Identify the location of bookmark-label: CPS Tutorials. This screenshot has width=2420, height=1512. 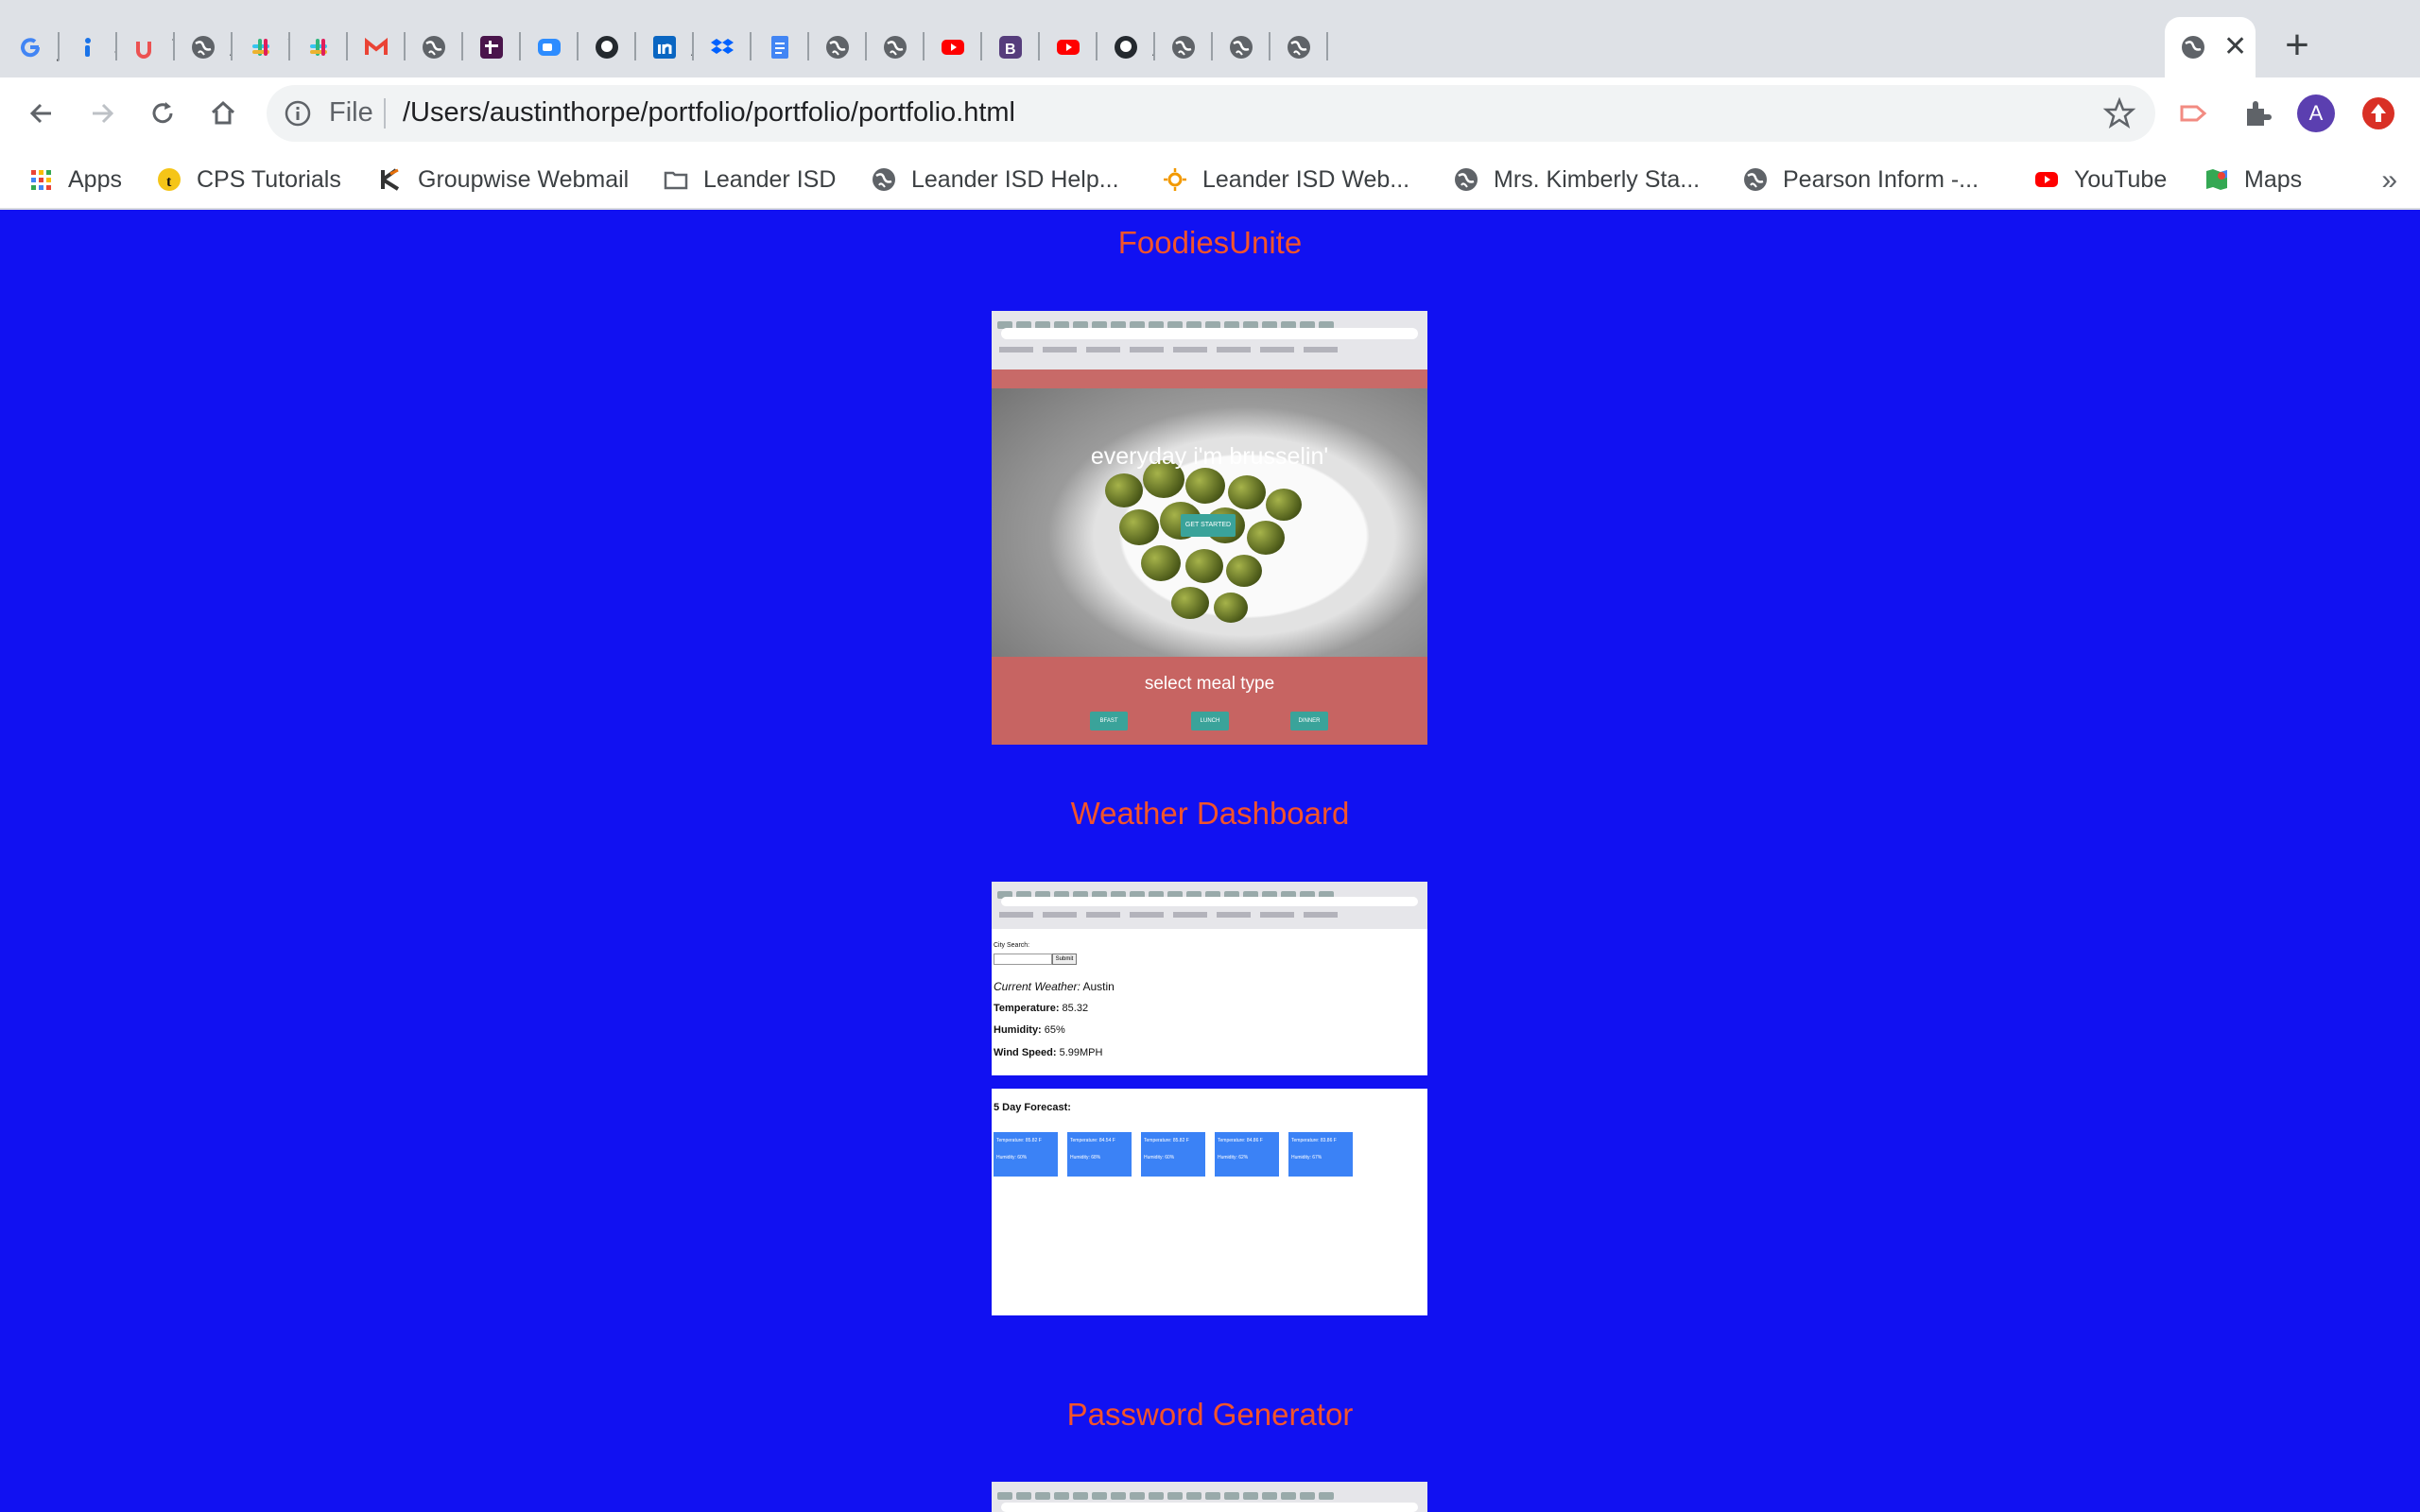
(269, 179).